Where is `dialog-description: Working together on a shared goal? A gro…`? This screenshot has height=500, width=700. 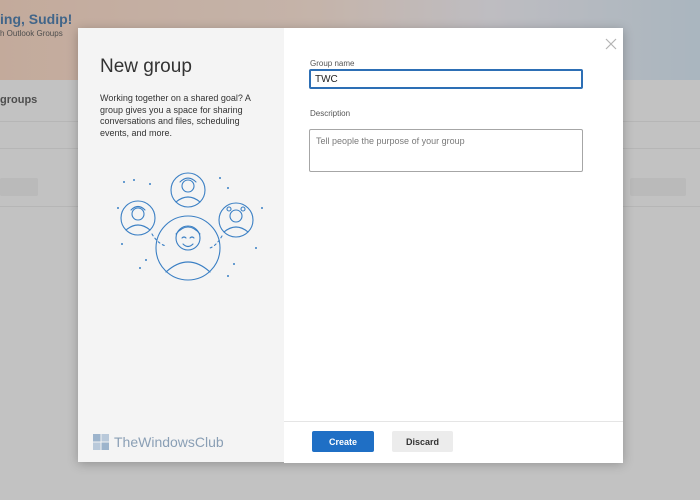 dialog-description: Working together on a shared goal? A gro… is located at coordinates (175, 115).